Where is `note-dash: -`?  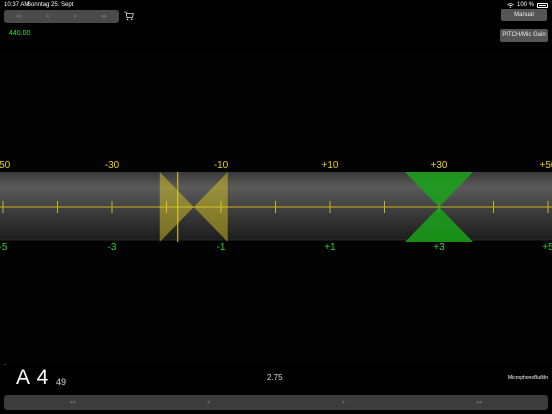
note-dash: - is located at coordinates (5, 365).